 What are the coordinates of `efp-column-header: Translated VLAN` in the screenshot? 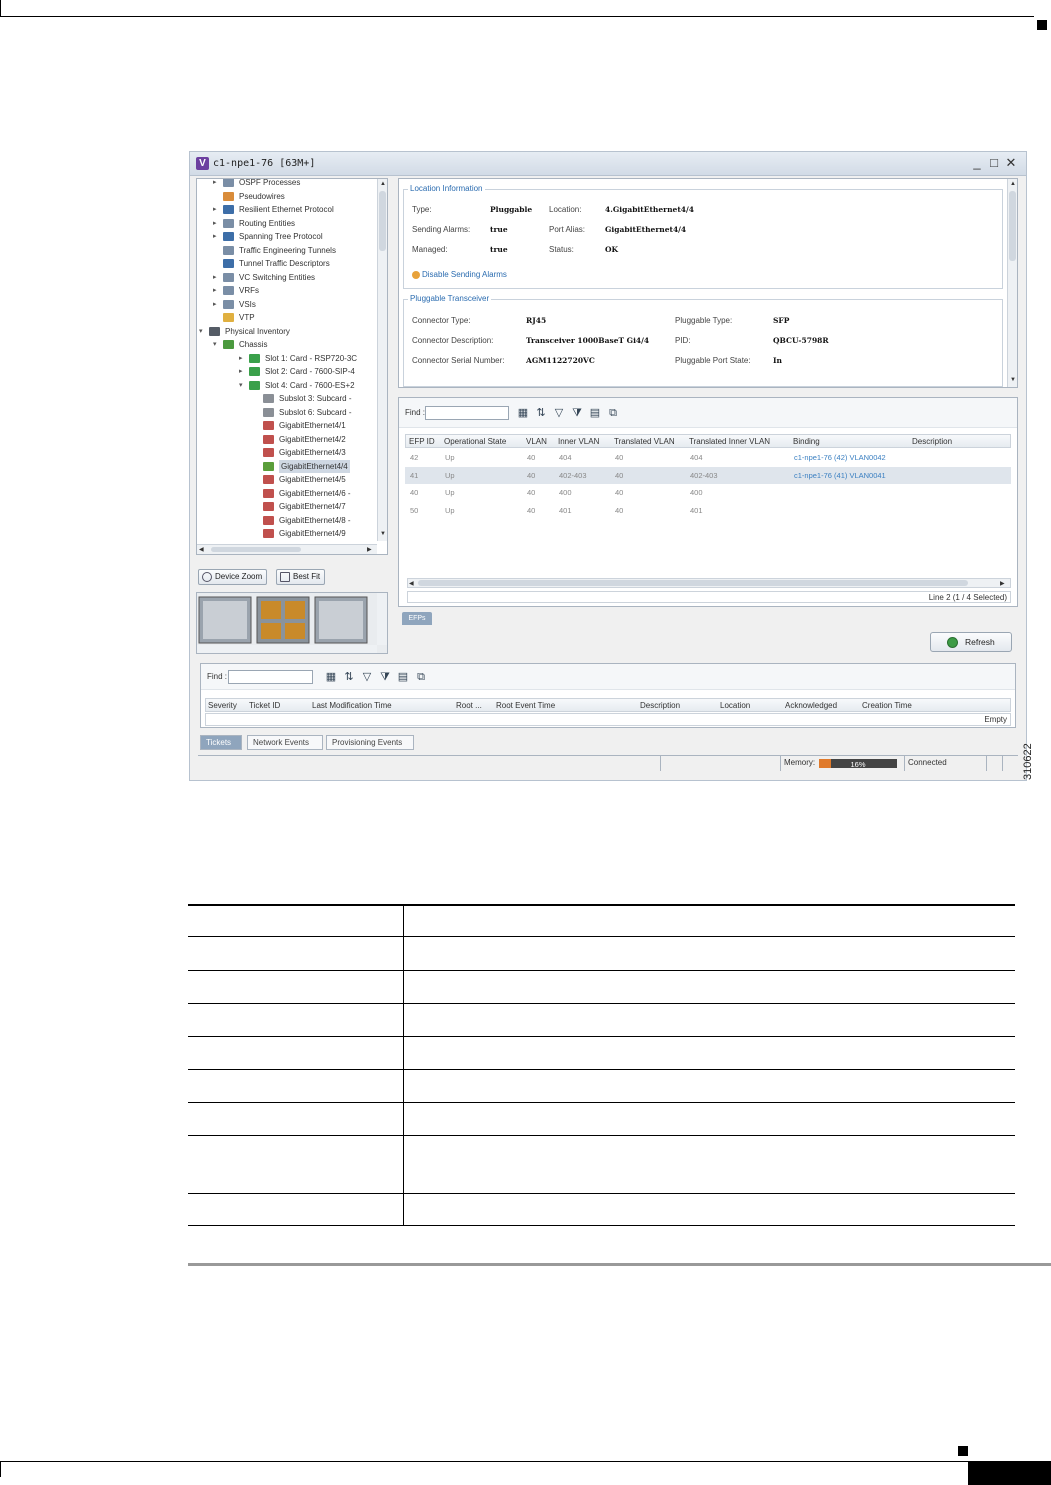 It's located at (644, 441).